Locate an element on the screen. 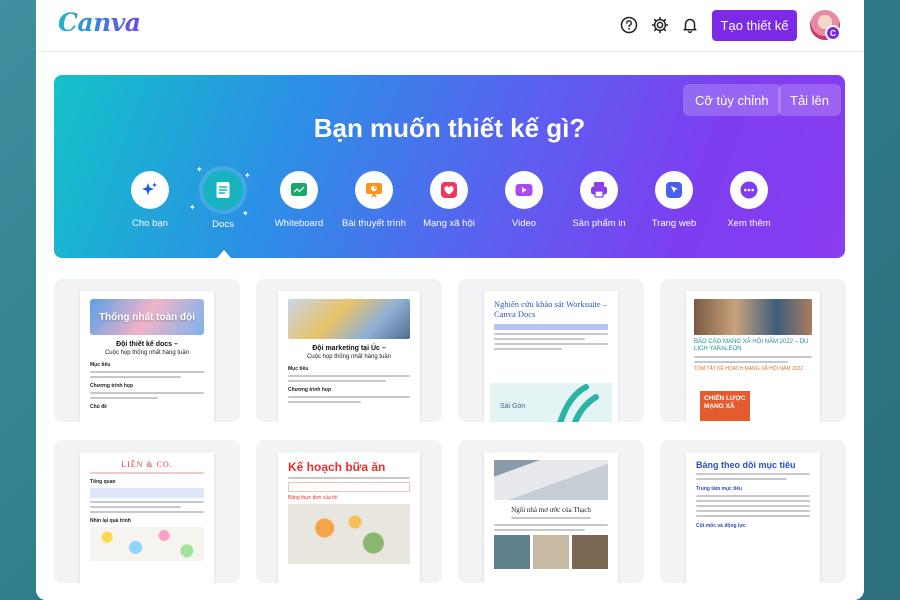 The height and width of the screenshot is (600, 900). template-heading: Kế hoạch bữa ăn is located at coordinates (337, 467).